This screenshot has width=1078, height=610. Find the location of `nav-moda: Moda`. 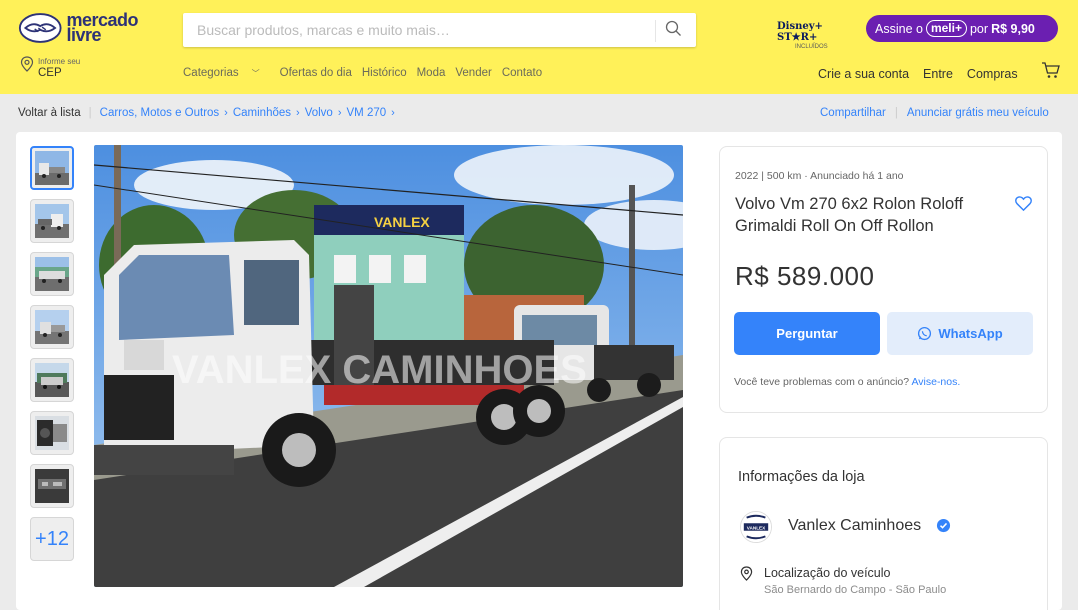

nav-moda: Moda is located at coordinates (431, 73).